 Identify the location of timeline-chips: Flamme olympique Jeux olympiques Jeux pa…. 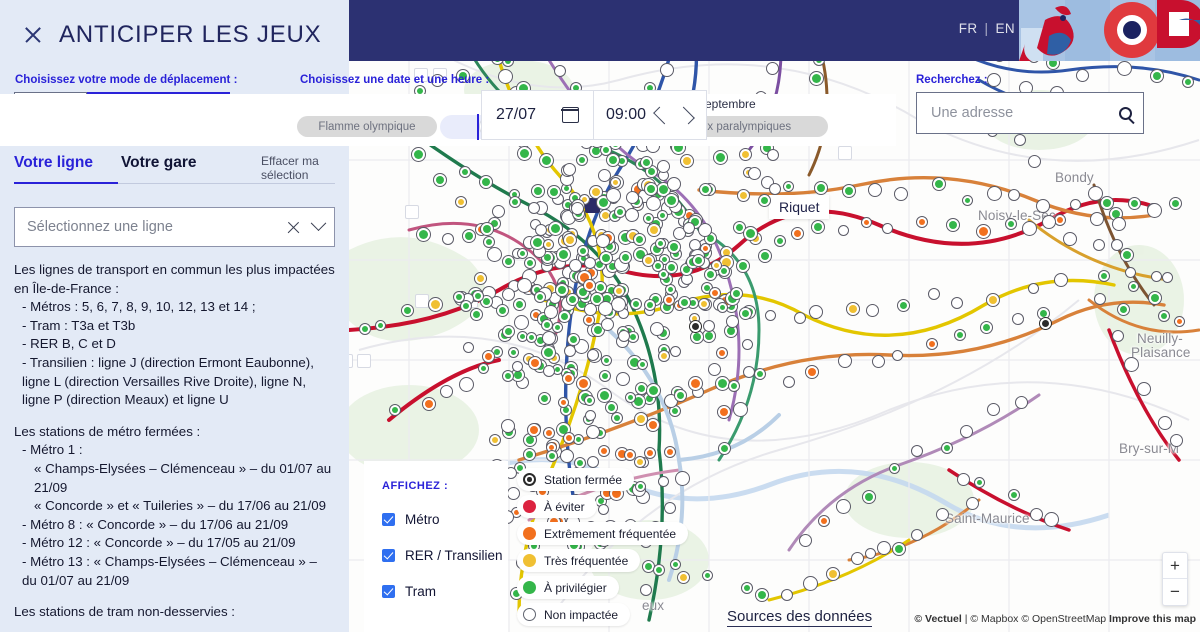
(448, 130).